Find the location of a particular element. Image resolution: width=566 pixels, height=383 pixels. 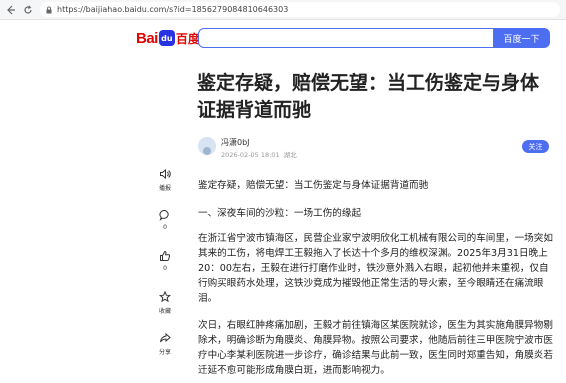

paragraph-section-heading: 一、深夜车间的沙粒：一场工伤的缘起 is located at coordinates (280, 213).